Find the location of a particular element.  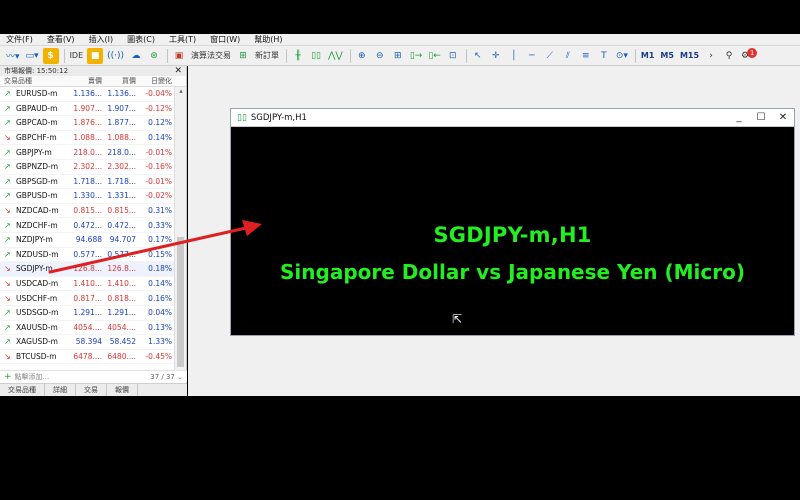

arrow-up-icon: ↗ is located at coordinates (7, 94).